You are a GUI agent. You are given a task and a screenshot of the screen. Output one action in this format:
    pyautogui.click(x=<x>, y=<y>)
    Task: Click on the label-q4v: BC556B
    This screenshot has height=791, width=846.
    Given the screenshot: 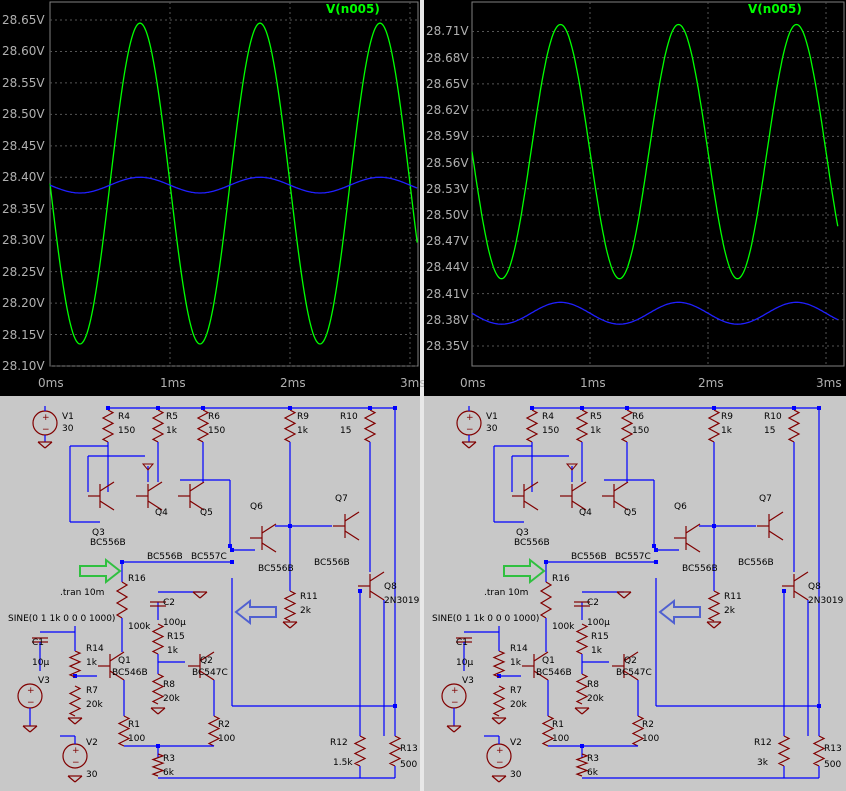 What is the action you would take?
    pyautogui.click(x=589, y=557)
    